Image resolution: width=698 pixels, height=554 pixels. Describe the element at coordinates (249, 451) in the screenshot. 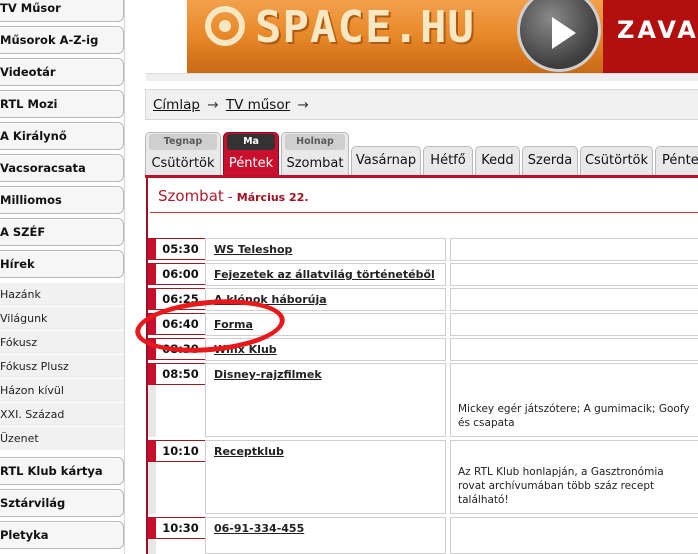

I see `program-title-link: Receptklub` at that location.